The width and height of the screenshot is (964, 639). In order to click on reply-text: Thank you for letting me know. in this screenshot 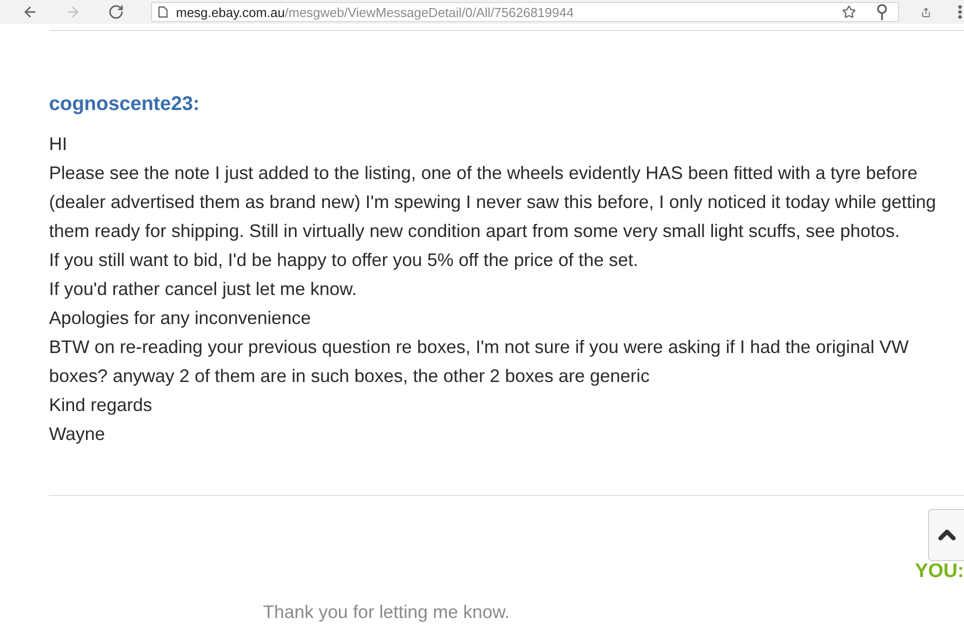, I will do `click(386, 612)`.